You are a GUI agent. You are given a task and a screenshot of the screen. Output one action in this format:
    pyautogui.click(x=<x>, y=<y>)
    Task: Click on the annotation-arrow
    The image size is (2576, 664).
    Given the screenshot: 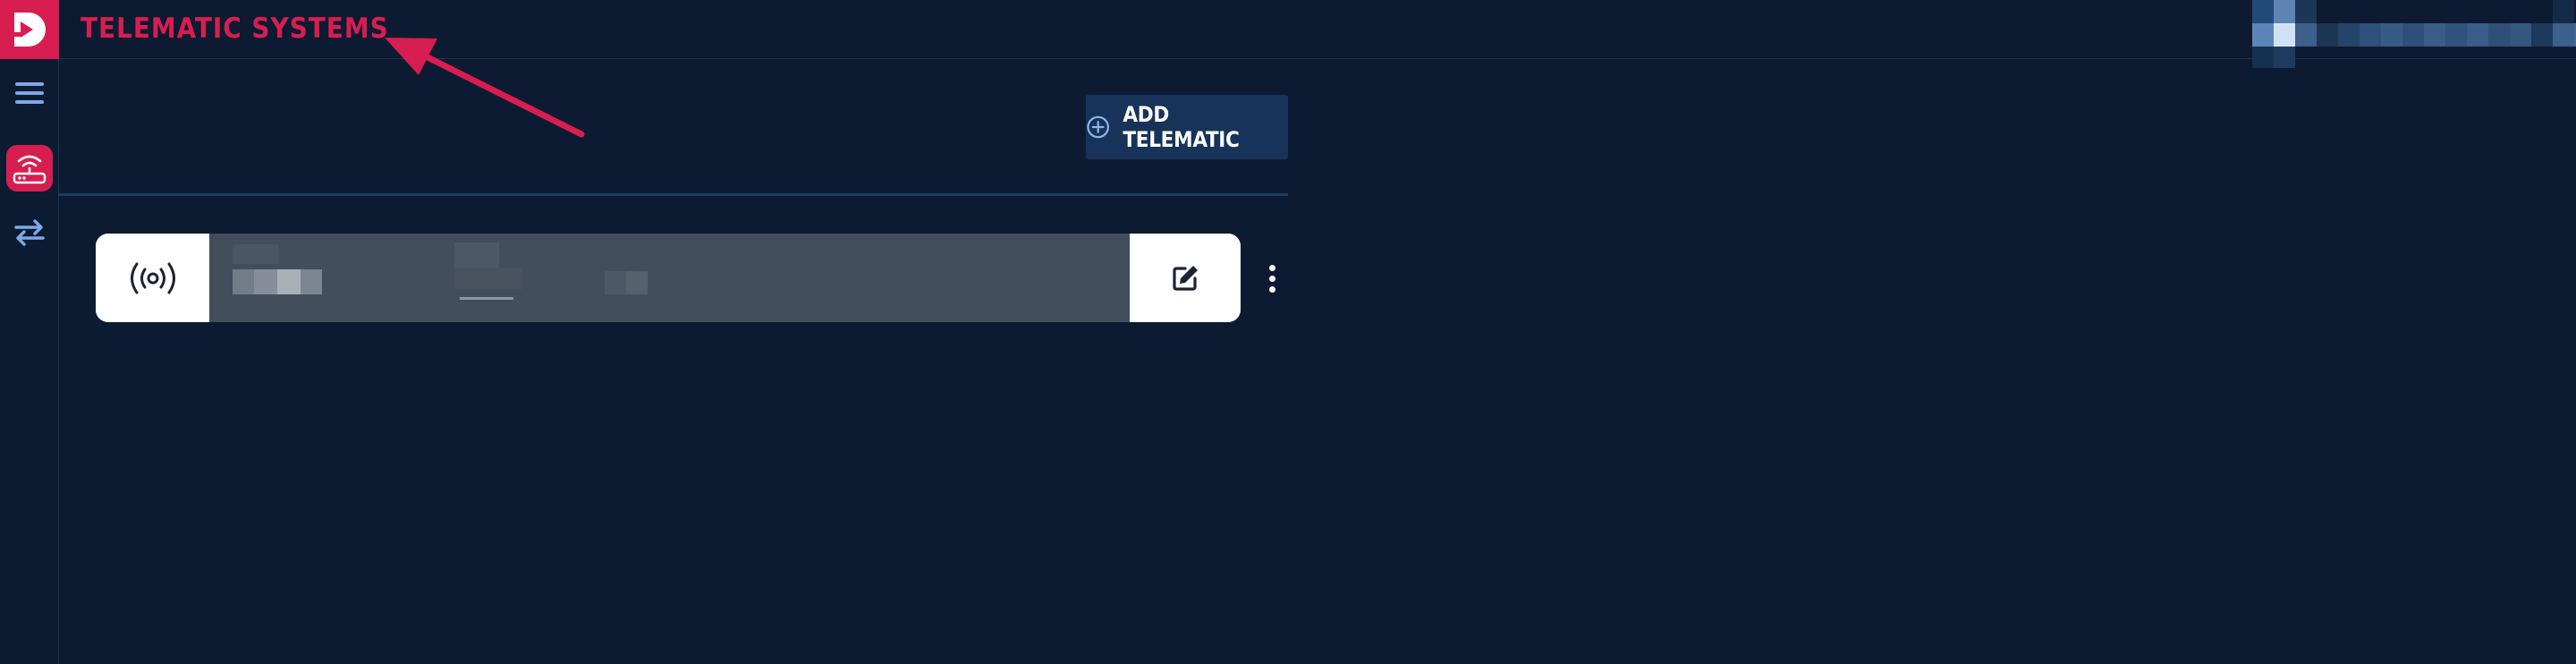 What is the action you would take?
    pyautogui.click(x=485, y=88)
    